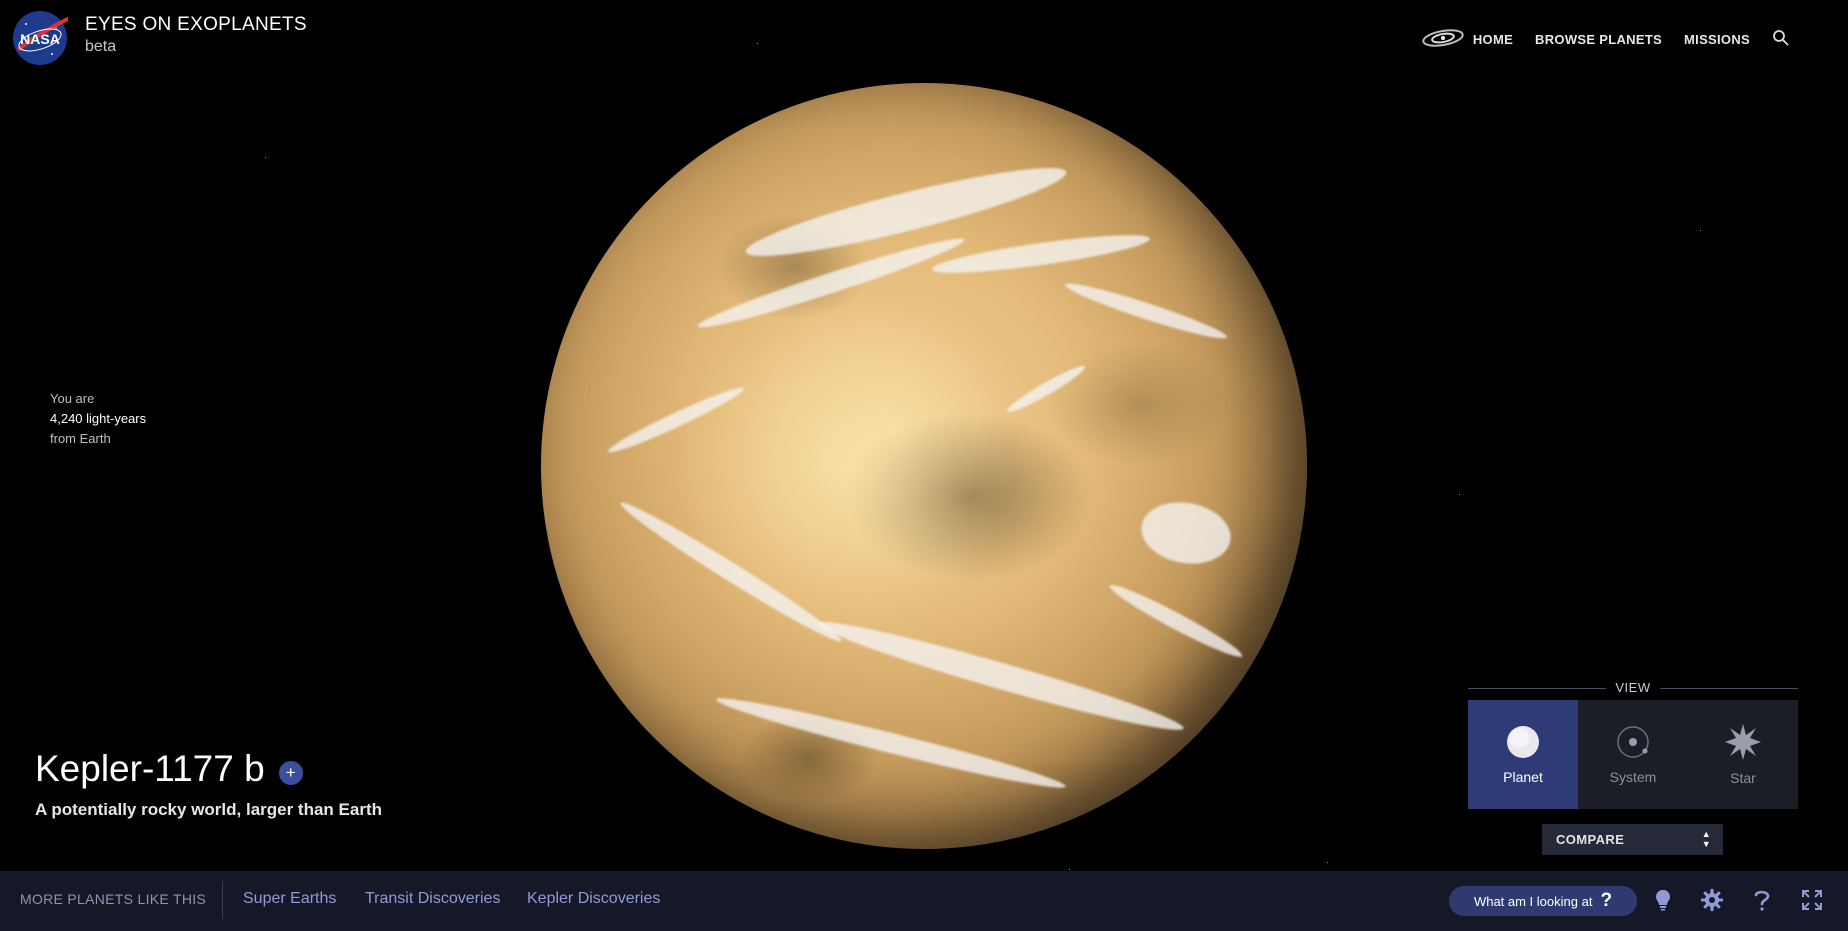 The height and width of the screenshot is (931, 1848). What do you see at coordinates (289, 899) in the screenshot?
I see `category-super-earths: Super Earths` at bounding box center [289, 899].